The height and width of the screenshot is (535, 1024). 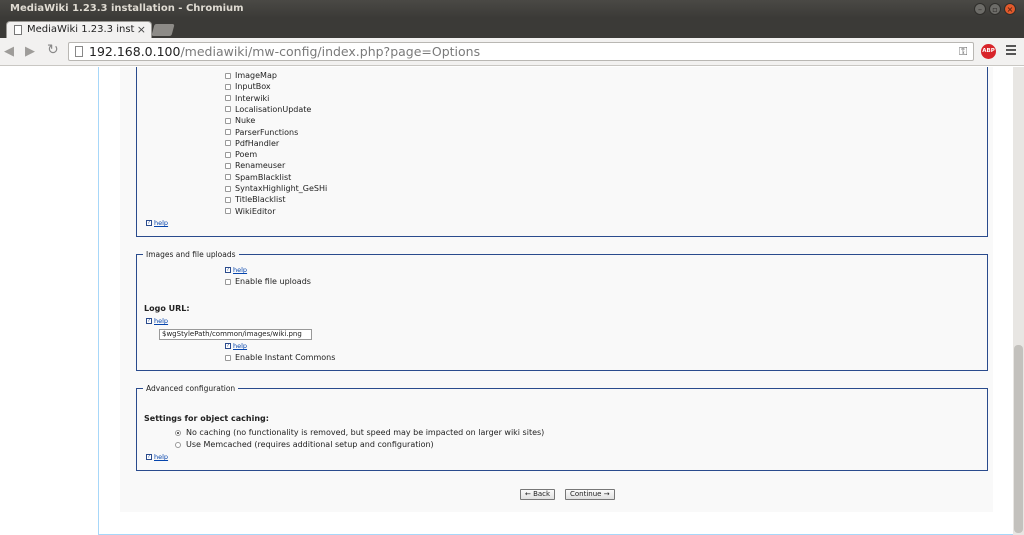 I want to click on reload-icon: ↻, so click(x=53, y=50).